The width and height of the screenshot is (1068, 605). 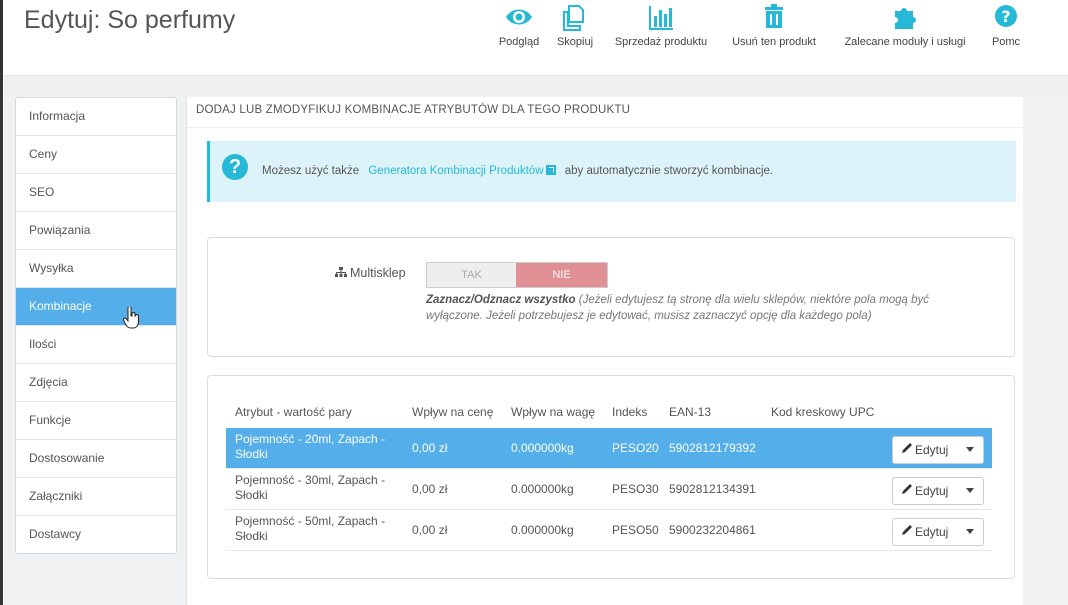 I want to click on sidebar-item-dostosowanie: Dostosowanie, so click(x=96, y=459).